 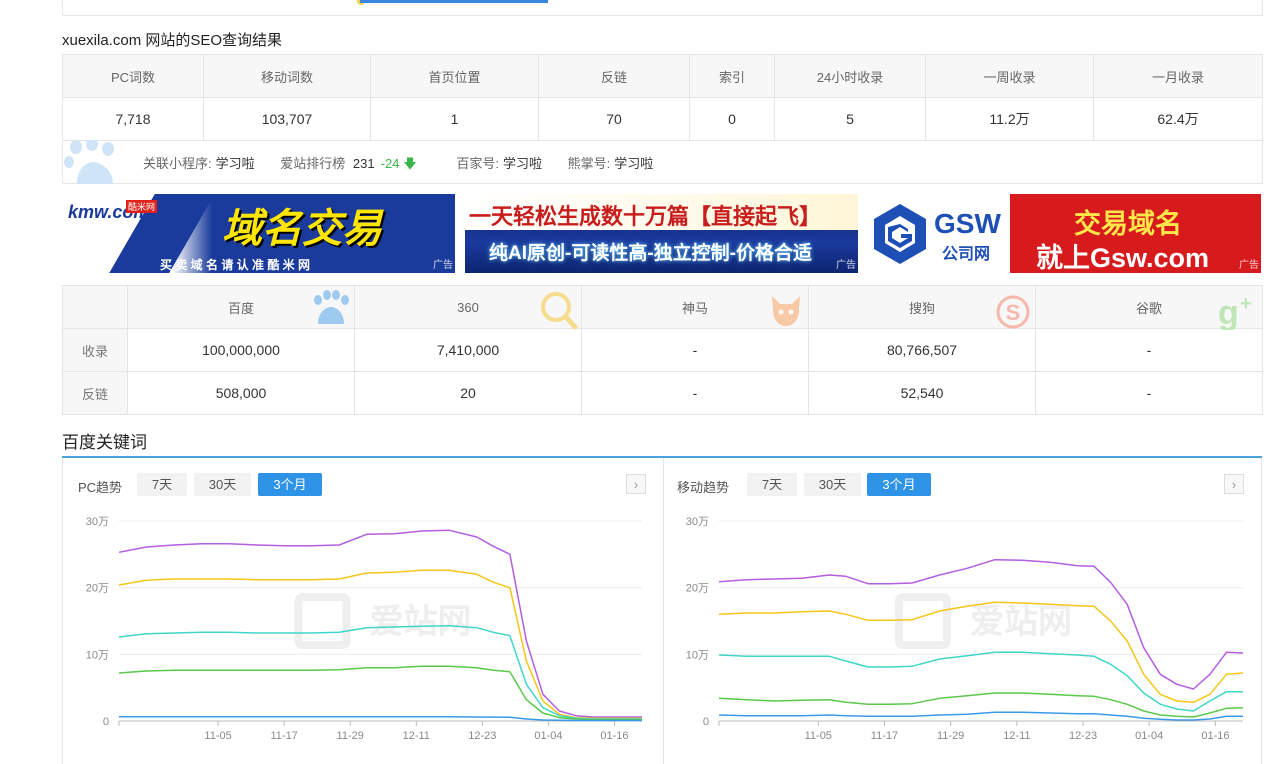 What do you see at coordinates (559, 311) in the screenshot?
I see `magnifier-360-icon` at bounding box center [559, 311].